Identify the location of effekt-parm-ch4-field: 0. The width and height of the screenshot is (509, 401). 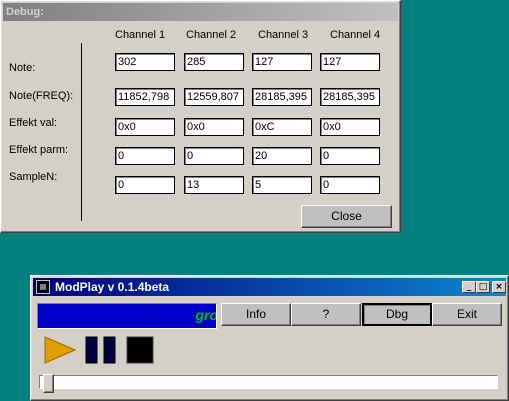
(350, 156).